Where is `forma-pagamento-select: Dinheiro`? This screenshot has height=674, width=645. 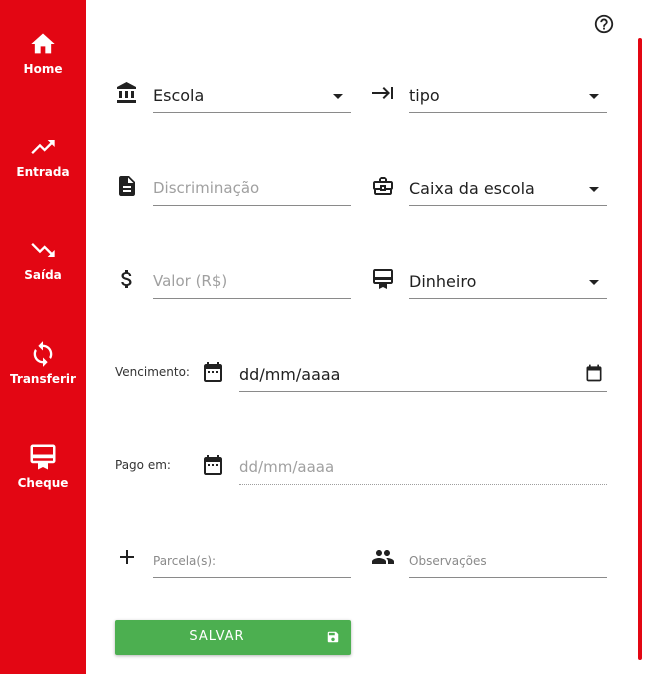 forma-pagamento-select: Dinheiro is located at coordinates (508, 283).